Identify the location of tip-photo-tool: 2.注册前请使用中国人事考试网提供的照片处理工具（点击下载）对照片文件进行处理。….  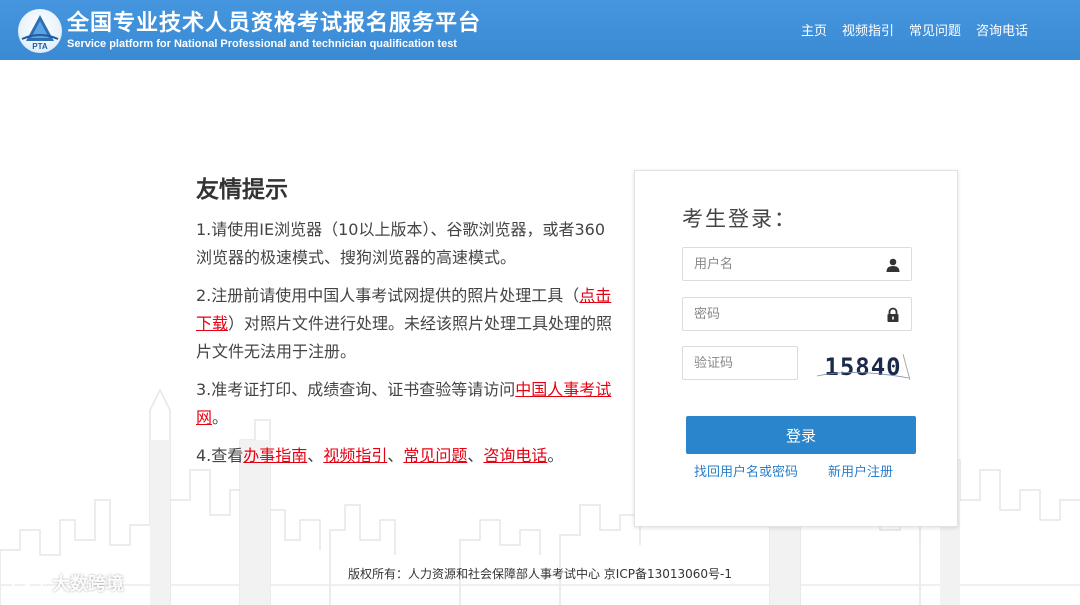
(405, 324).